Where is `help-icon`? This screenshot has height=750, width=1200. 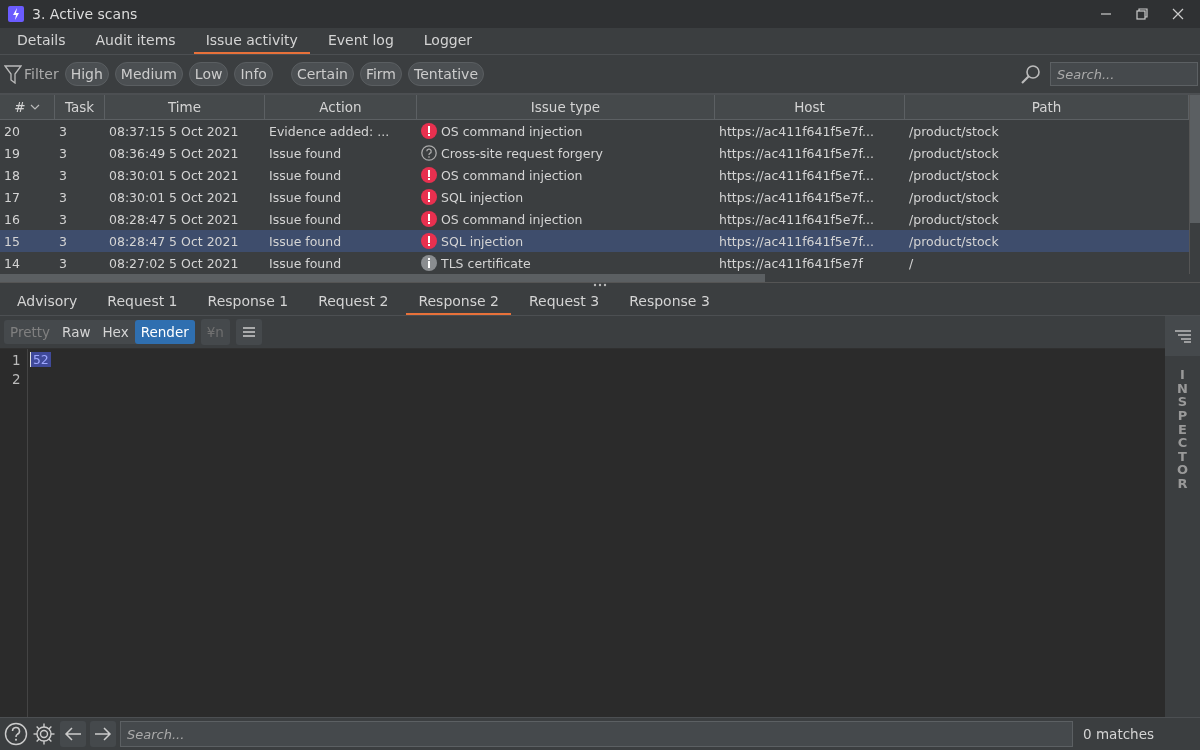 help-icon is located at coordinates (16, 734).